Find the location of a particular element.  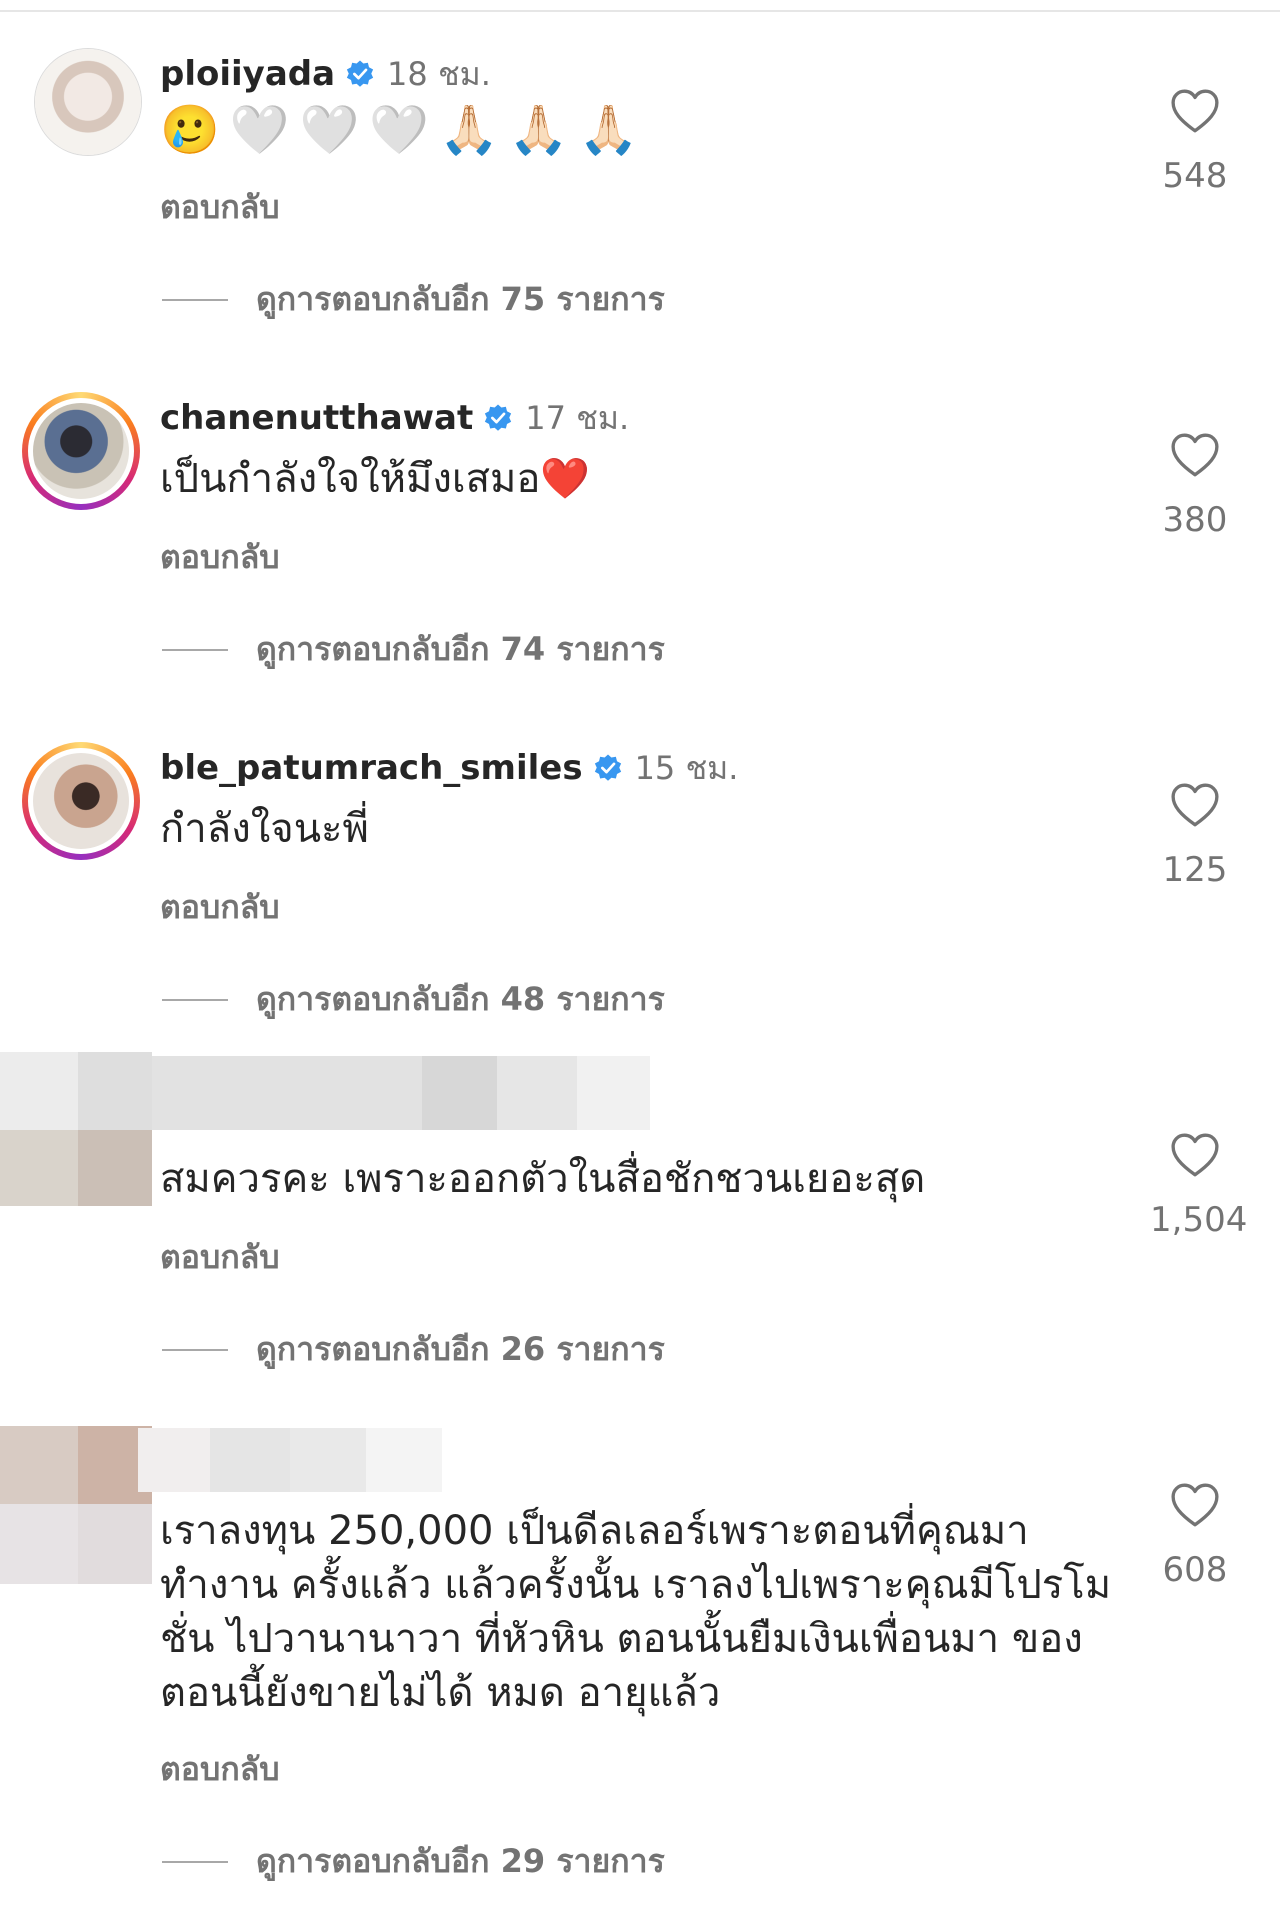

comment-text-line: ตอนนี้ยังขายไม่ได้ หมด อายุแล้ว is located at coordinates (440, 1693).